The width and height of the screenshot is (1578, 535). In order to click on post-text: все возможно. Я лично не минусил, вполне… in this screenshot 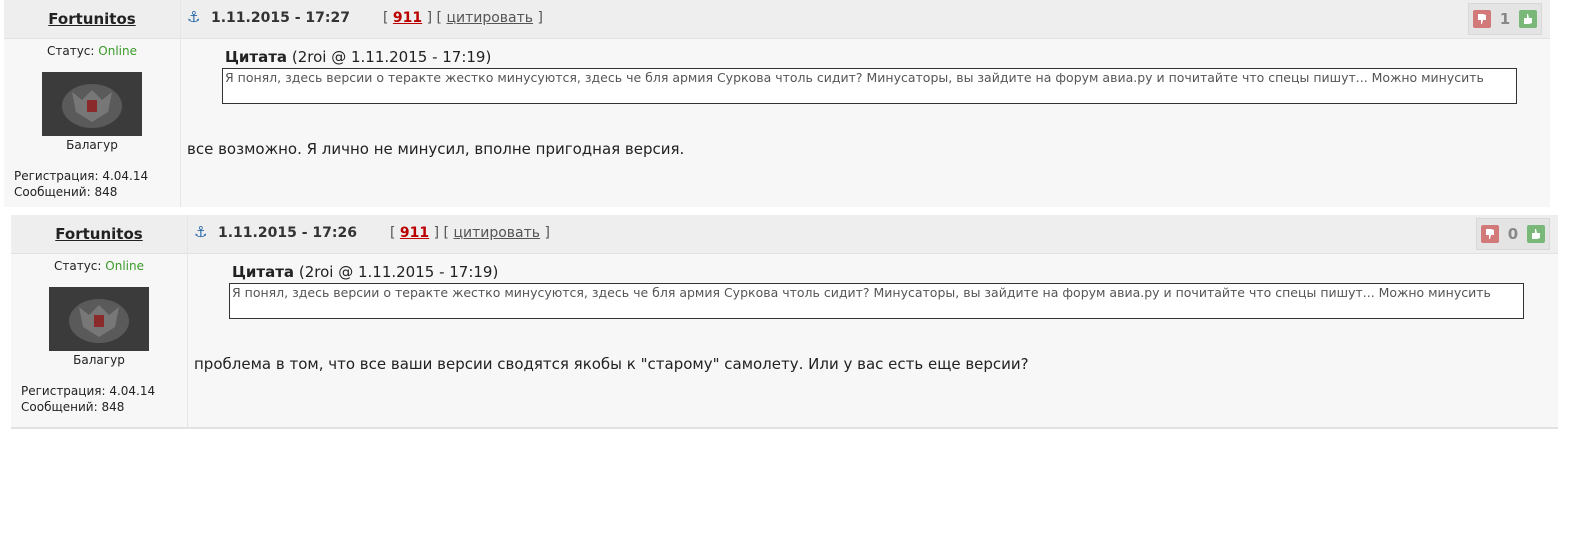, I will do `click(436, 149)`.